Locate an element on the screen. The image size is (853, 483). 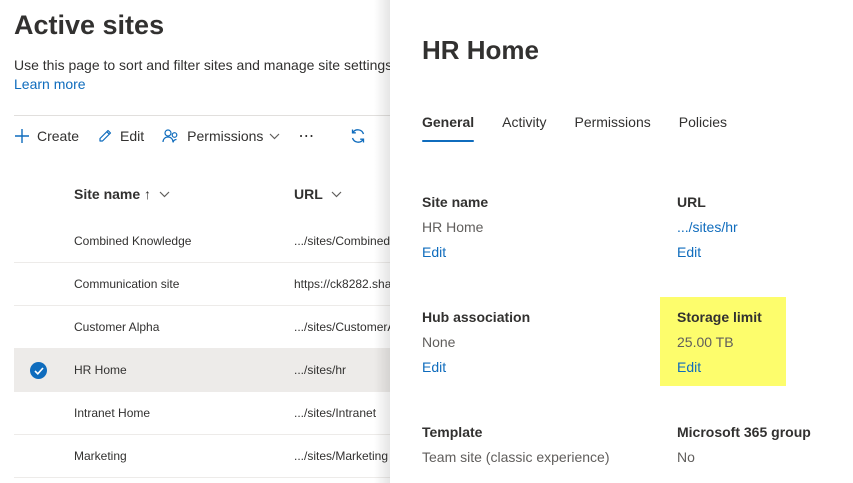
column-header-url: URL is located at coordinates (318, 194).